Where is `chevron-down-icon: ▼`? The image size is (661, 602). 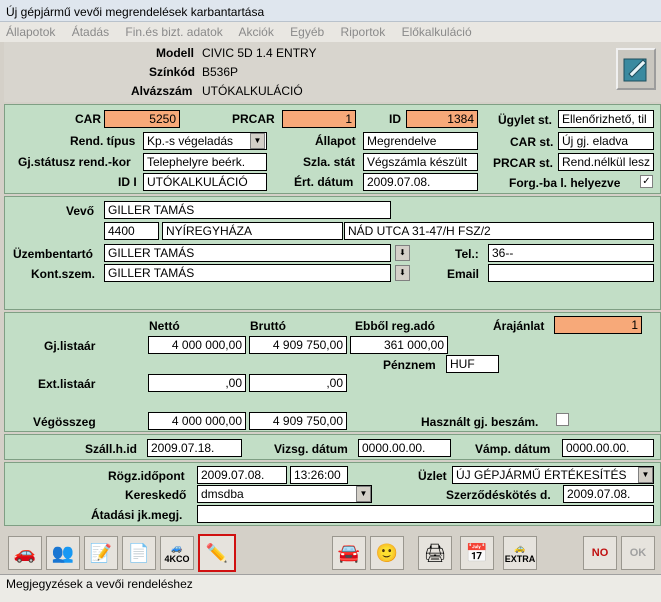 chevron-down-icon: ▼ is located at coordinates (257, 141).